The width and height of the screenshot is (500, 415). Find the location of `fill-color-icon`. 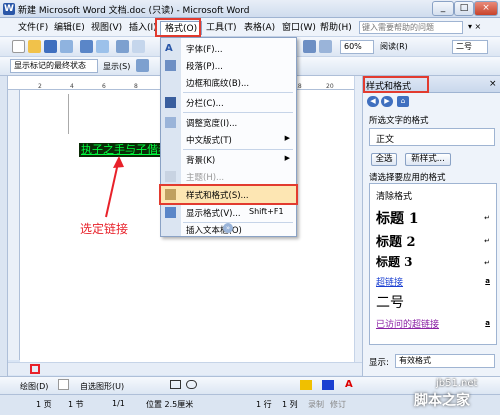

fill-color-icon is located at coordinates (306, 385).